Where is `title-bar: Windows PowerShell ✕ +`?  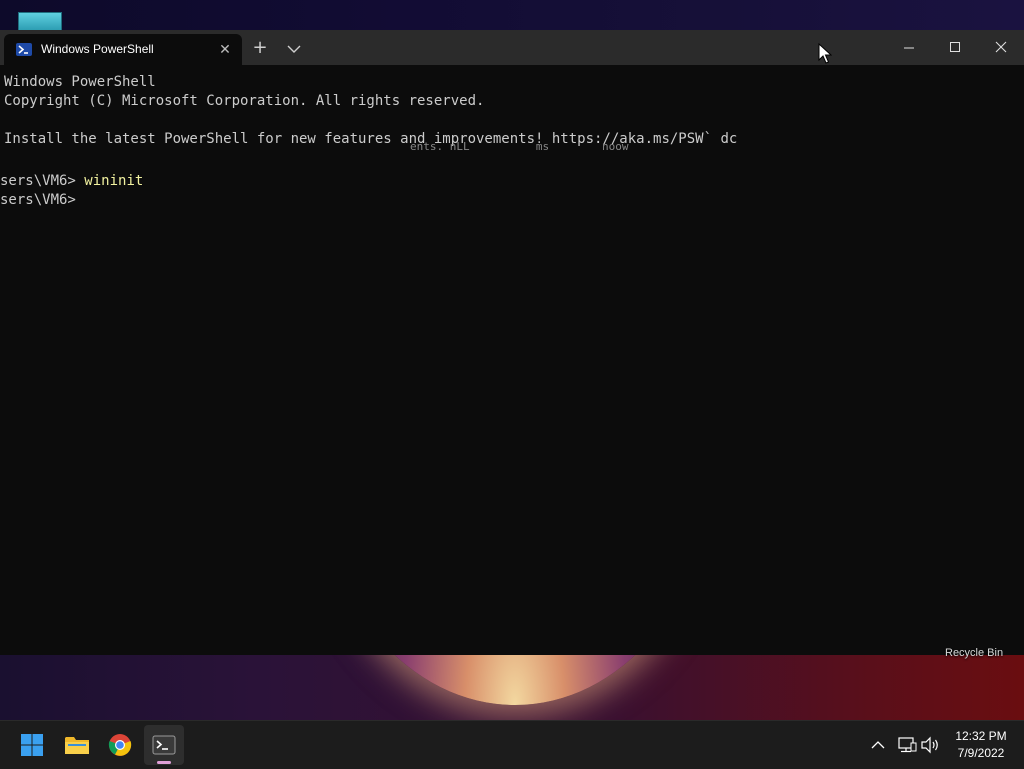 title-bar: Windows PowerShell ✕ + is located at coordinates (512, 47).